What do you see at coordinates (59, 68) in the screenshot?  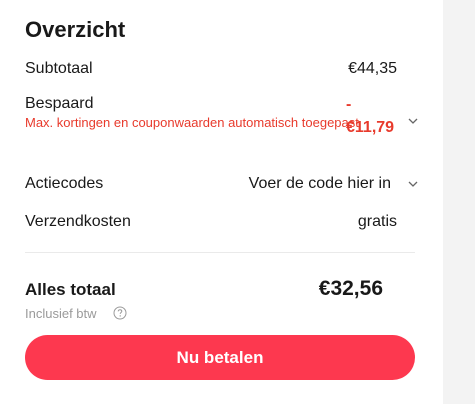 I see `subtotal-label: Subtotaal` at bounding box center [59, 68].